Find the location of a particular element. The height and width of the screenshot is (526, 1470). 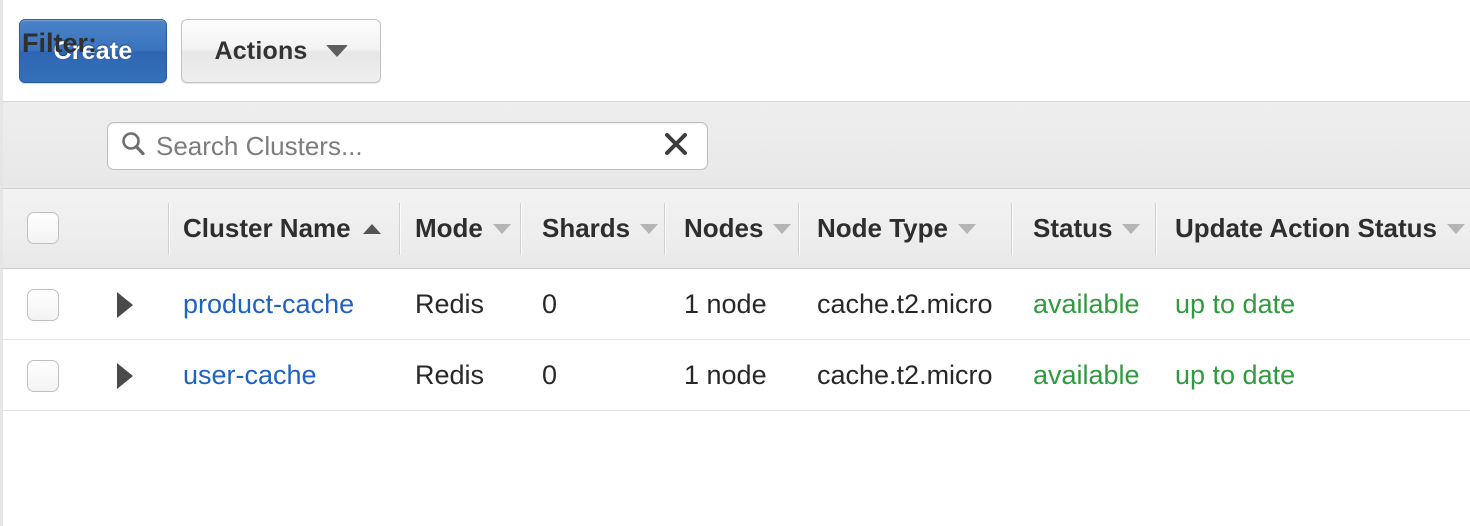

filter-label: Filter: is located at coordinates (60, 43).